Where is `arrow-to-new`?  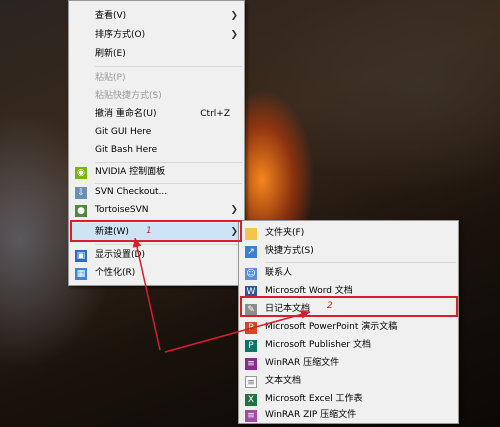 arrow-to-new is located at coordinates (146, 294).